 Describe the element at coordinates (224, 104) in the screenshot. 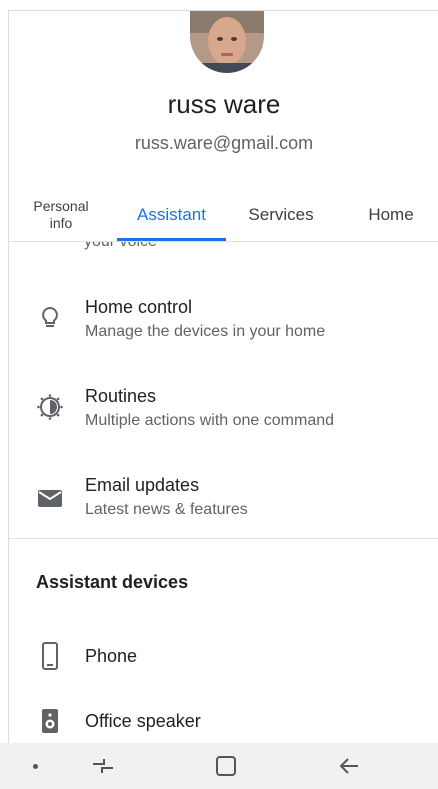

I see `profile-name: russ ware` at that location.